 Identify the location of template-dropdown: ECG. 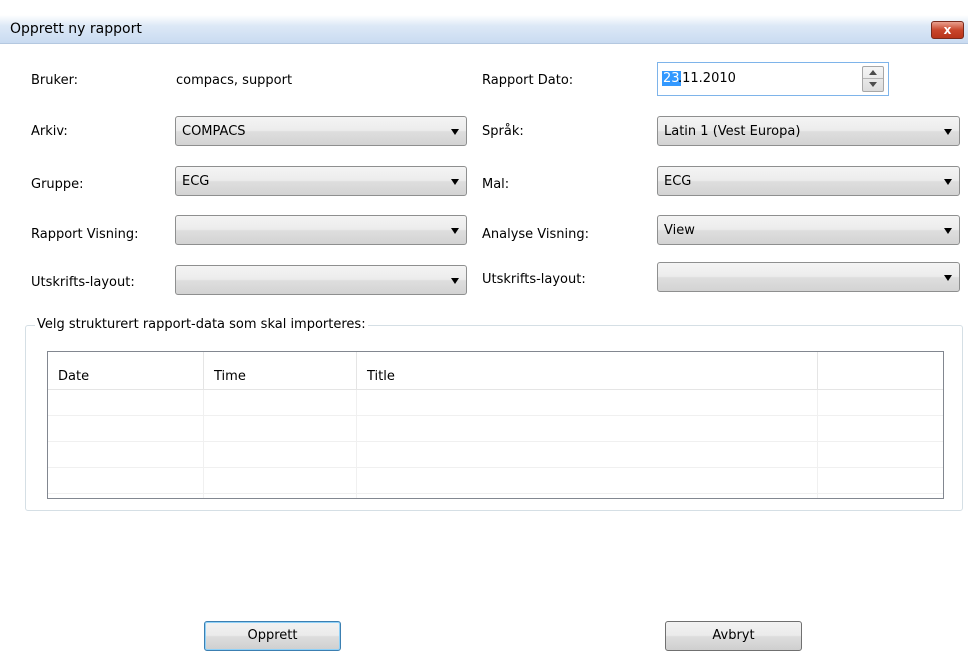
(808, 181).